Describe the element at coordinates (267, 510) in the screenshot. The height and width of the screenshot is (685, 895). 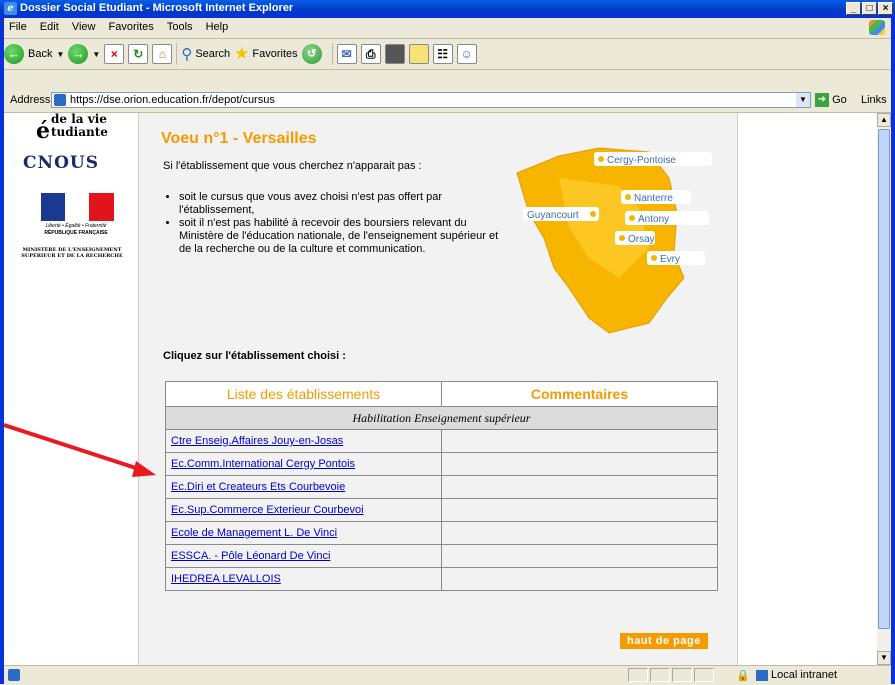
I see `establishment-link: Ec.Sup.Commerce Exterieur Courbevoi` at that location.